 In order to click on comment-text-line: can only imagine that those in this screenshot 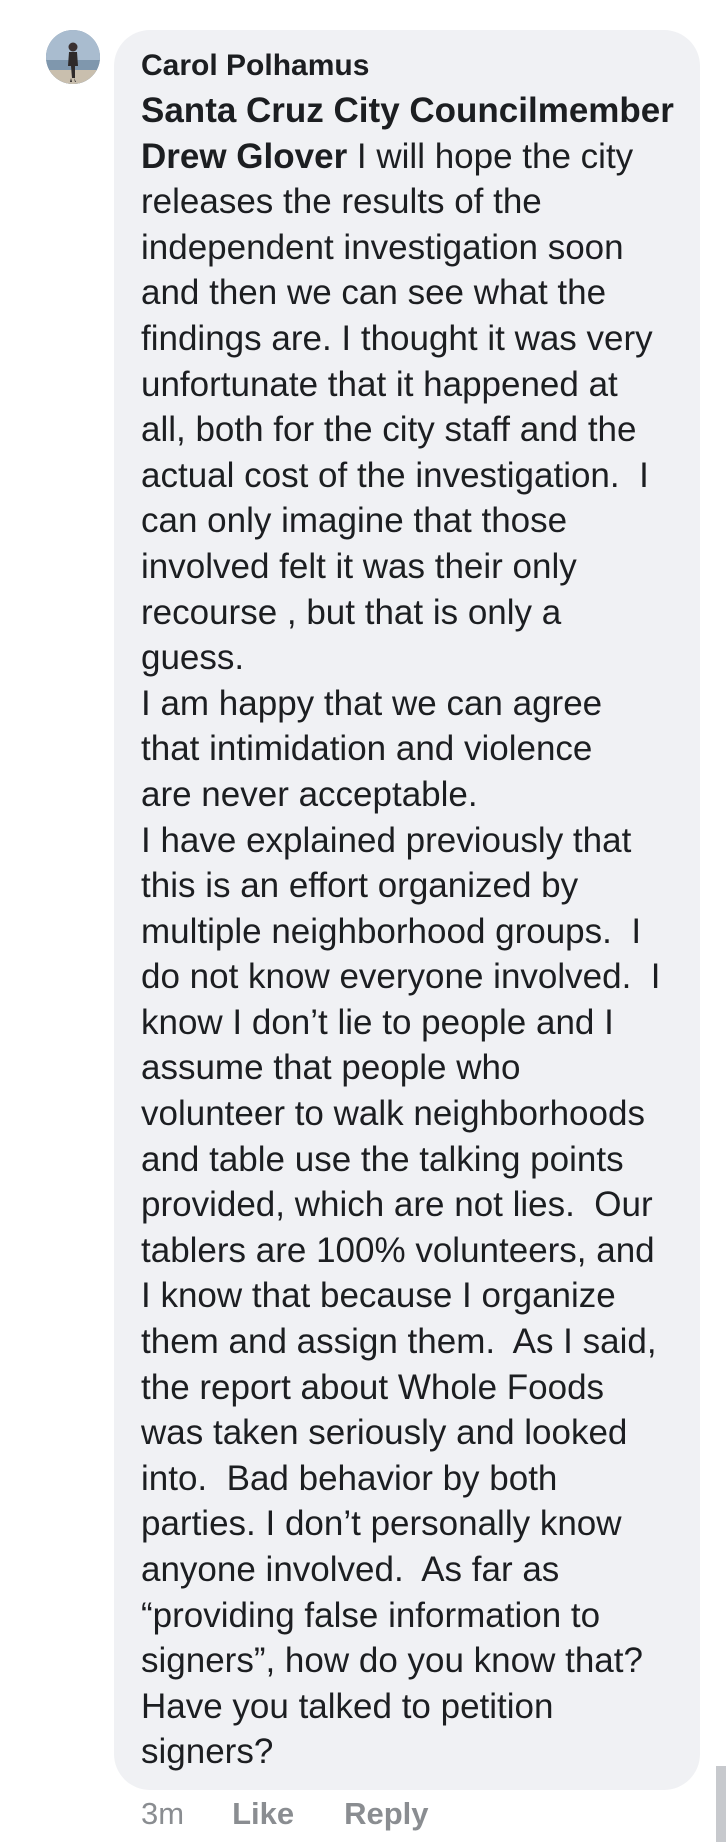, I will do `click(410, 521)`.